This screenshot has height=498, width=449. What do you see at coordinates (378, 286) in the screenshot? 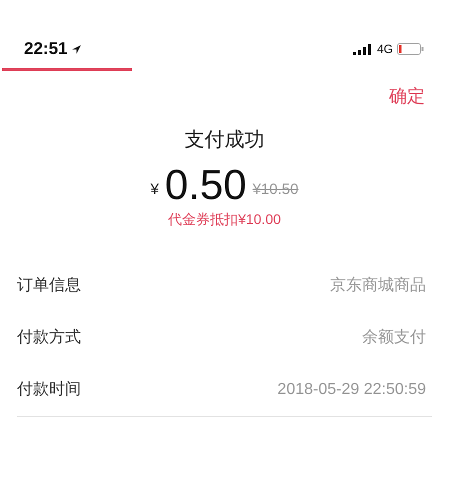
I see `detail-value: 京东商城商品` at bounding box center [378, 286].